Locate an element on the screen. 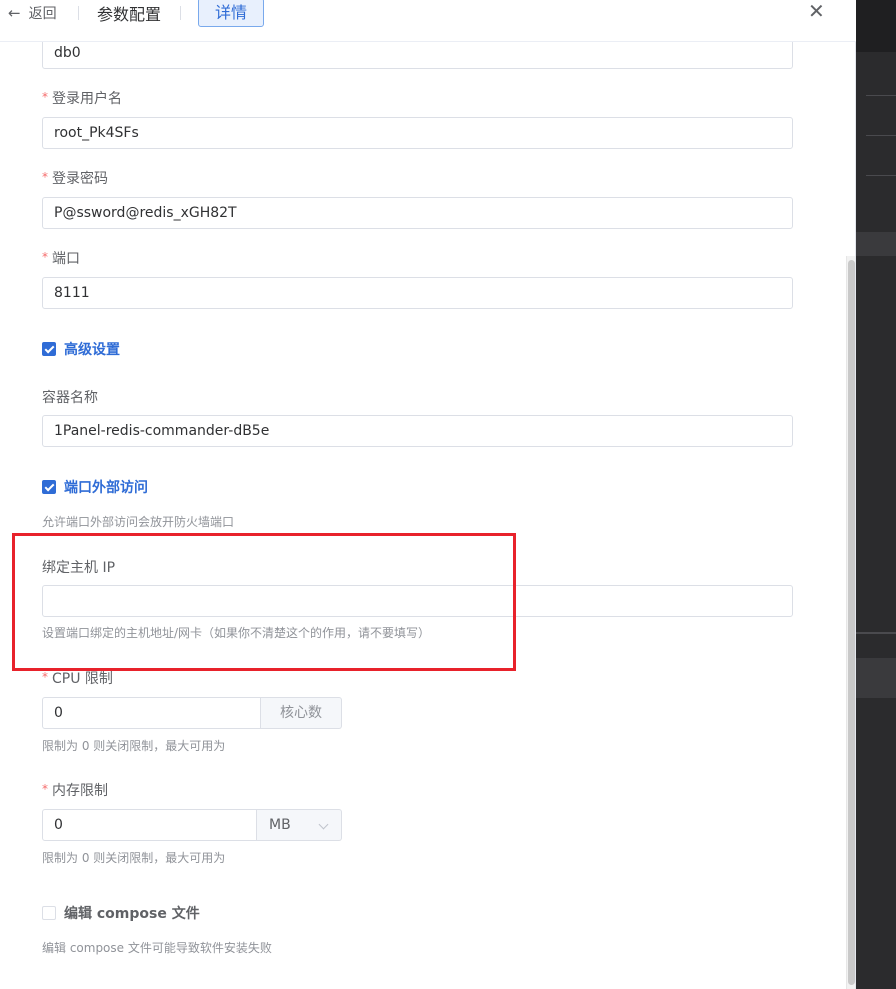 This screenshot has height=989, width=896. container-name-label: 容器名称 is located at coordinates (70, 398).